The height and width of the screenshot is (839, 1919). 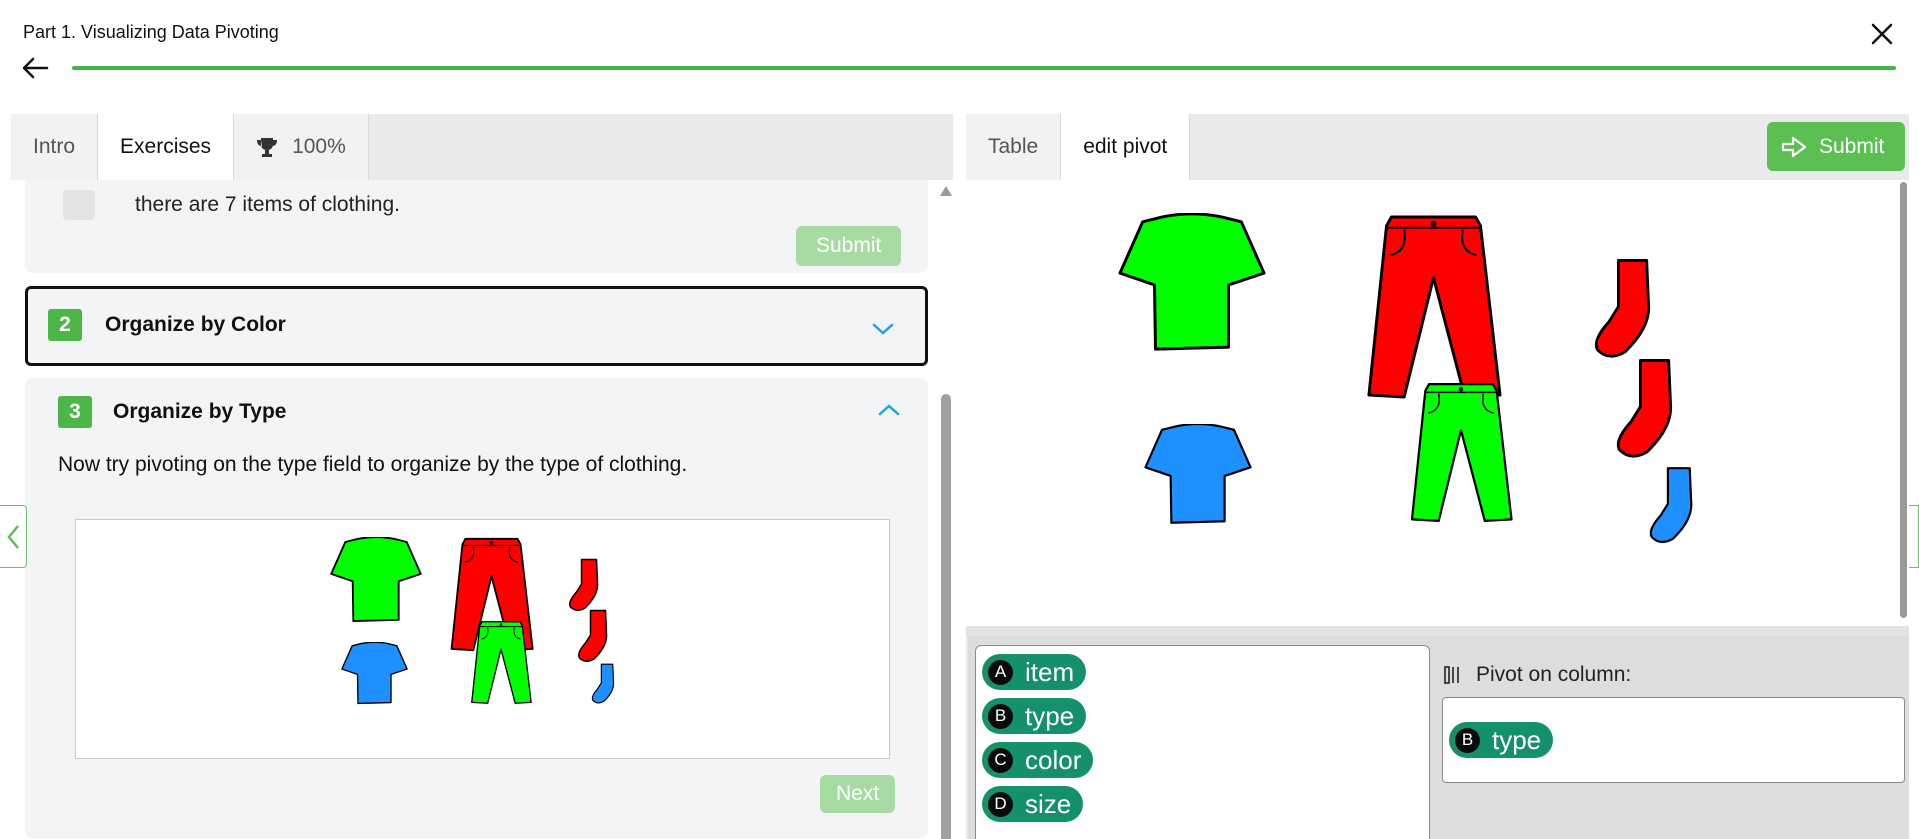 I want to click on exercise-1-submit-button: Submit, so click(x=849, y=246).